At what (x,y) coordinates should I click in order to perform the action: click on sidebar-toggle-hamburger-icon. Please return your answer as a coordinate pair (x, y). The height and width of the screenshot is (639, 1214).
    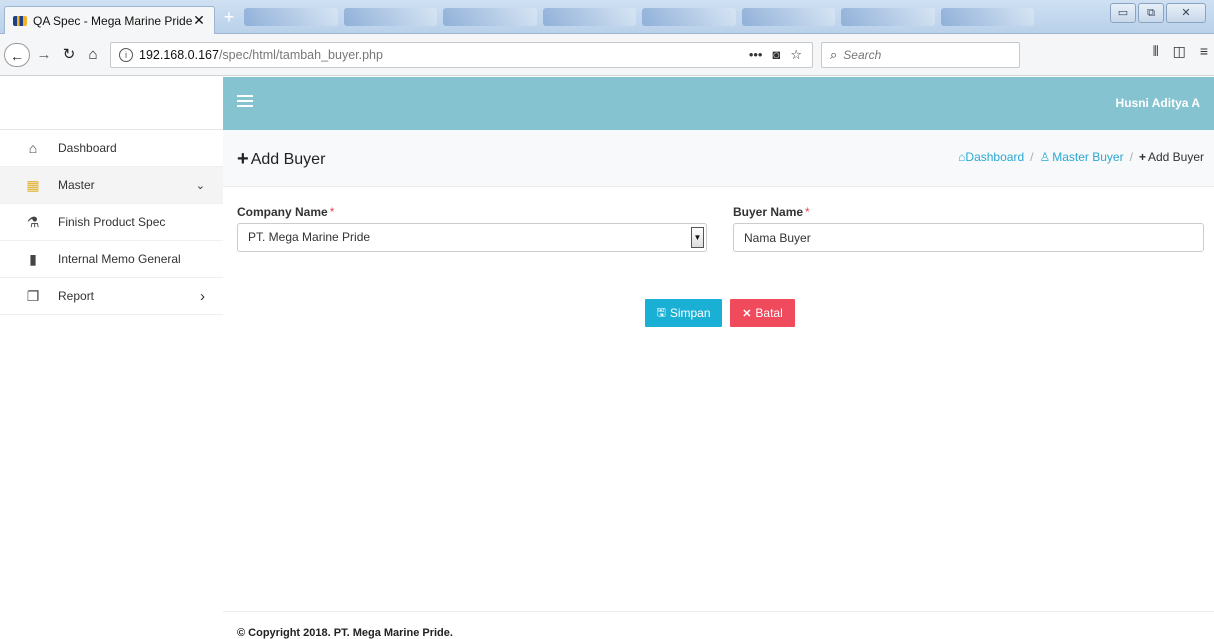
    Looking at the image, I should click on (245, 102).